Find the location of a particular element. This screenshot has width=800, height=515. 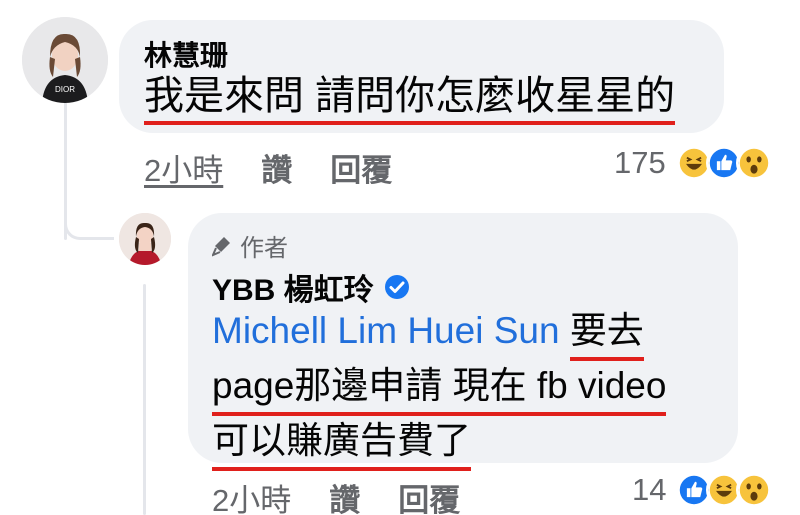

reply-actions: 2小時 讚 回覆 is located at coordinates (336, 495).